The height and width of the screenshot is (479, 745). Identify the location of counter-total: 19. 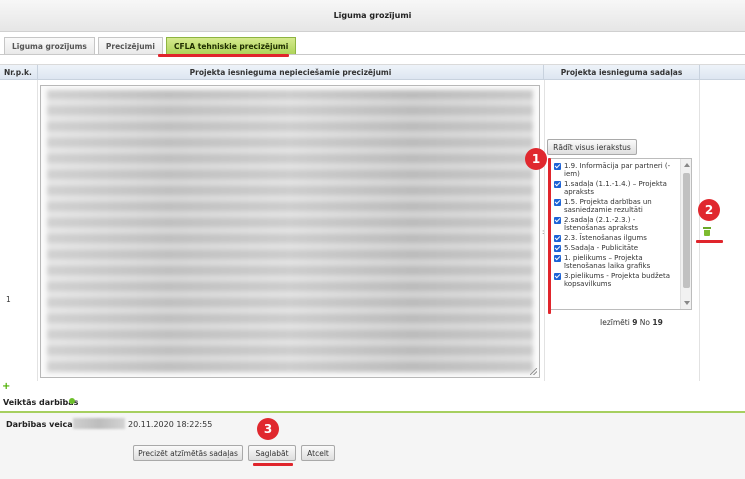
(657, 322).